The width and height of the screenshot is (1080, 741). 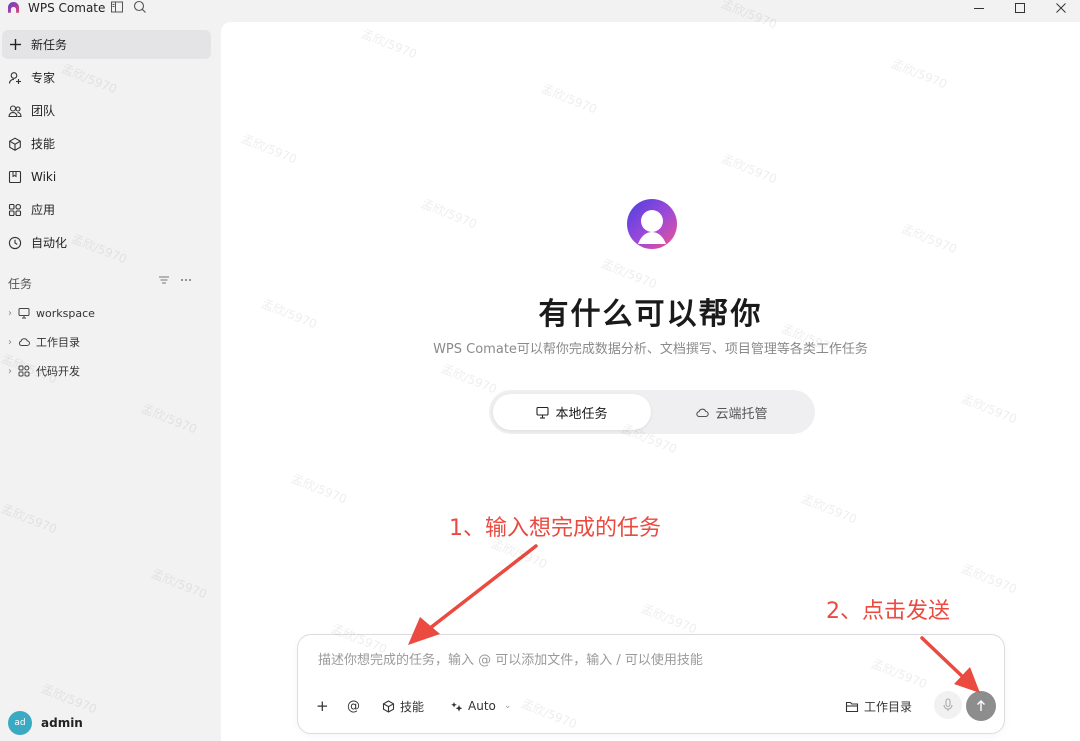 What do you see at coordinates (650, 349) in the screenshot?
I see `page-subtitle: WPS Comate可以帮你完成数据分析、文档撰写、项目管理等各类工作任务` at bounding box center [650, 349].